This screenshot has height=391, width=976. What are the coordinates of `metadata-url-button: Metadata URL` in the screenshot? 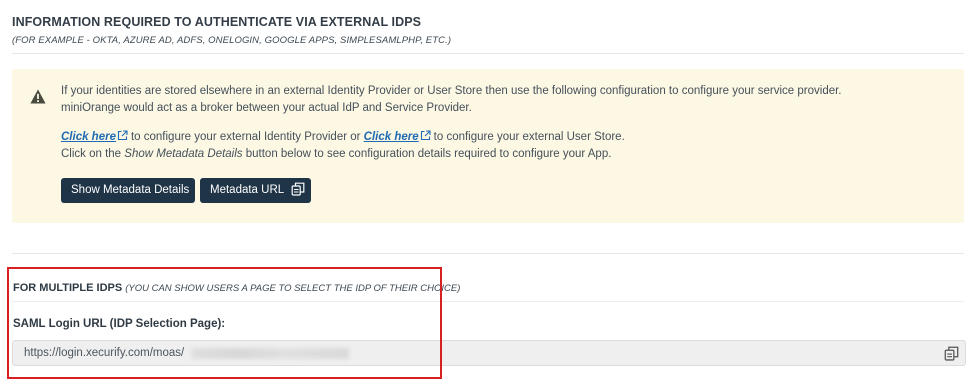 It's located at (255, 190).